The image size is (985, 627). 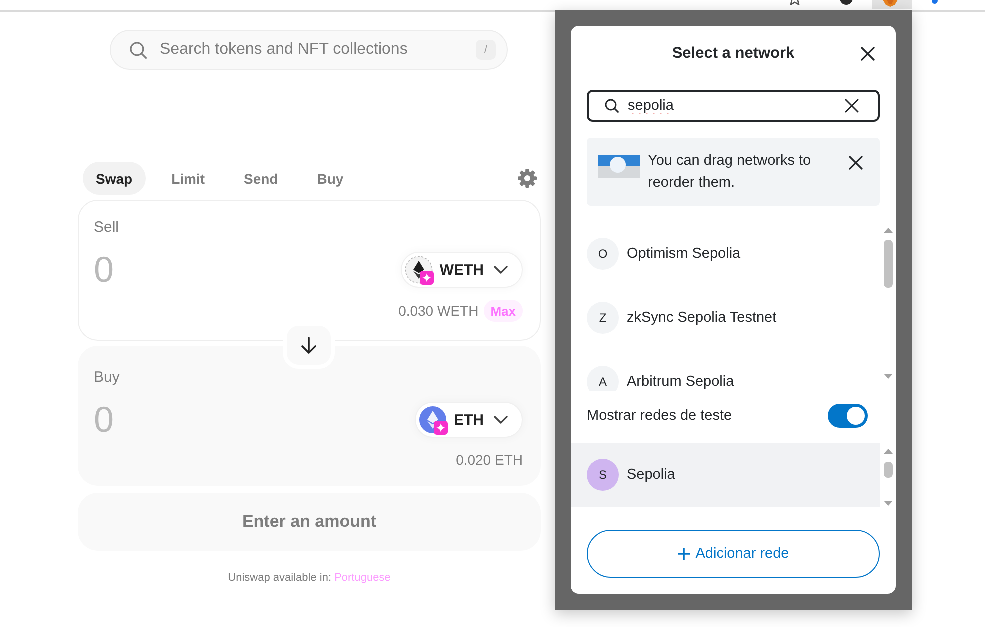 I want to click on clear-search-button, so click(x=852, y=106).